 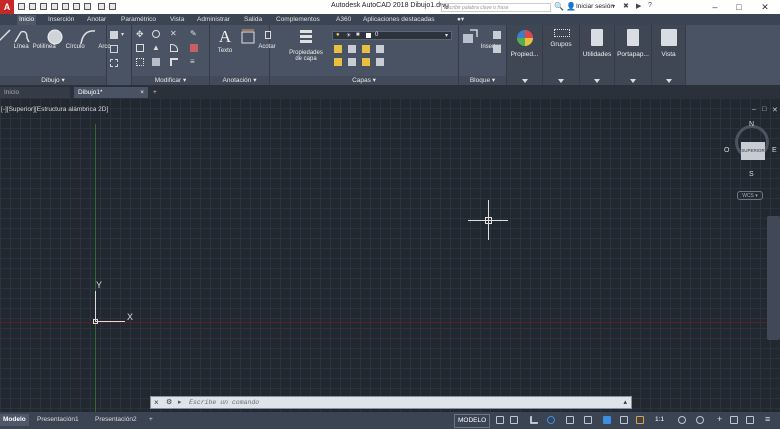 What do you see at coordinates (140, 48) in the screenshot?
I see `copy-icon` at bounding box center [140, 48].